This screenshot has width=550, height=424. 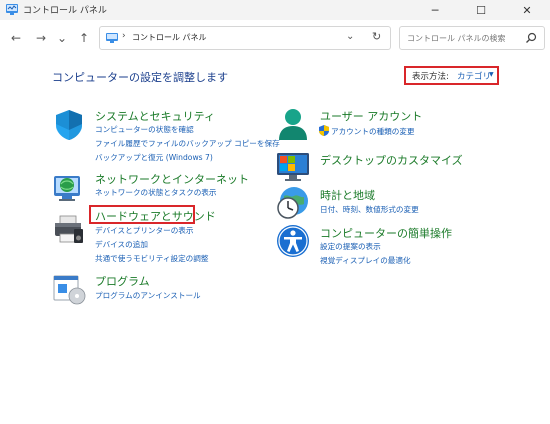 What do you see at coordinates (324, 130) in the screenshot?
I see `uac-shield-icon` at bounding box center [324, 130].